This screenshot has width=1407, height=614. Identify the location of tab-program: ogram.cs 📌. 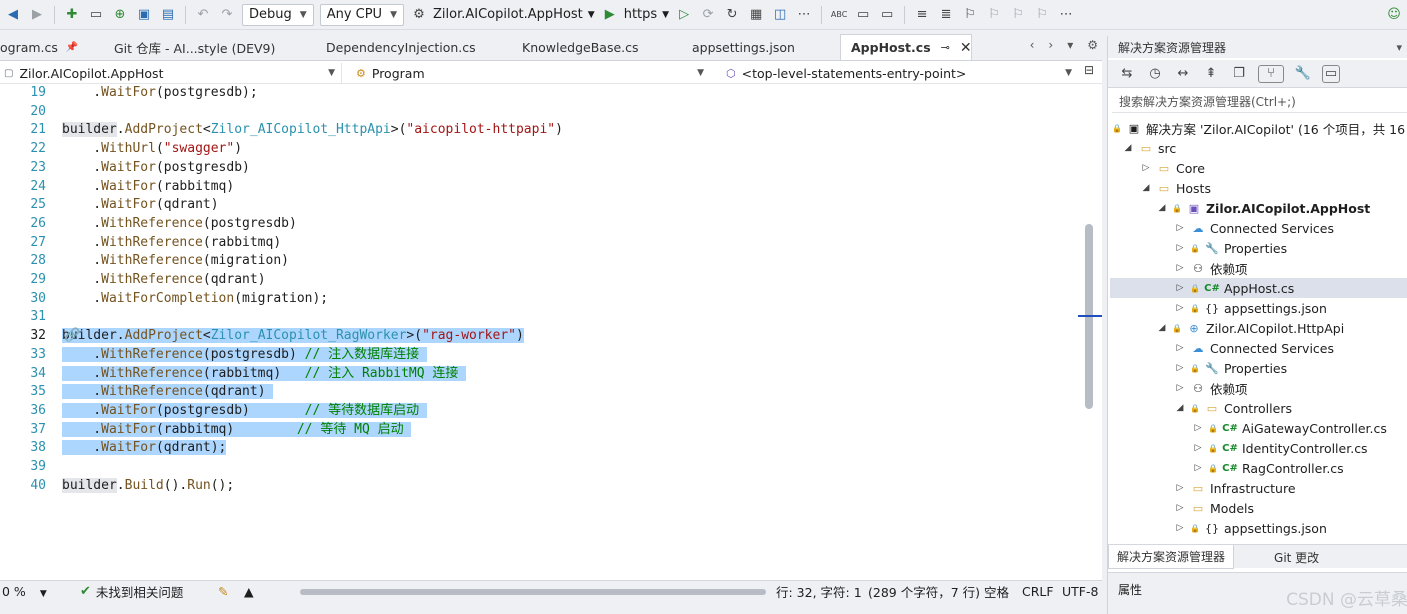
(40, 47).